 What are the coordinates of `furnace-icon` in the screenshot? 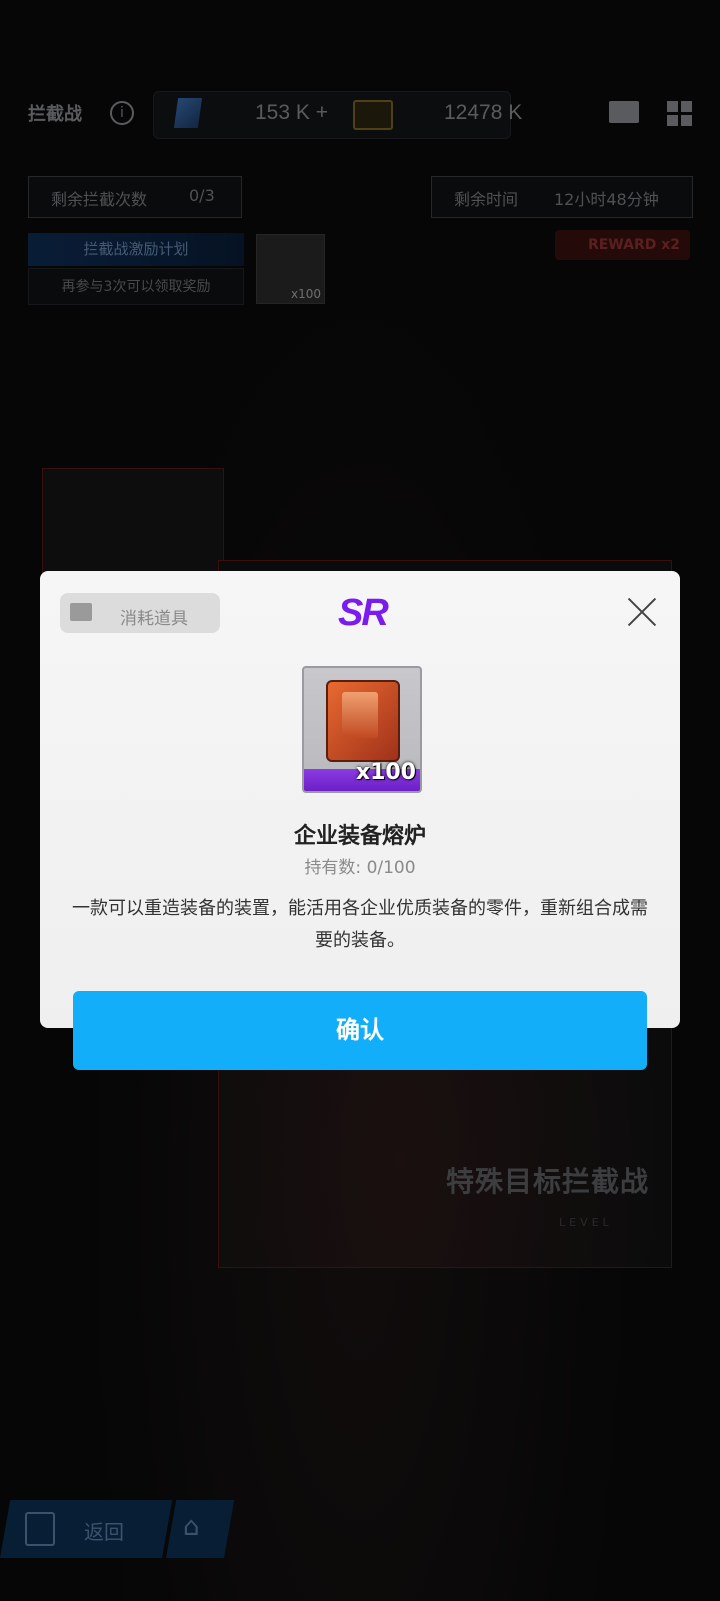 It's located at (363, 721).